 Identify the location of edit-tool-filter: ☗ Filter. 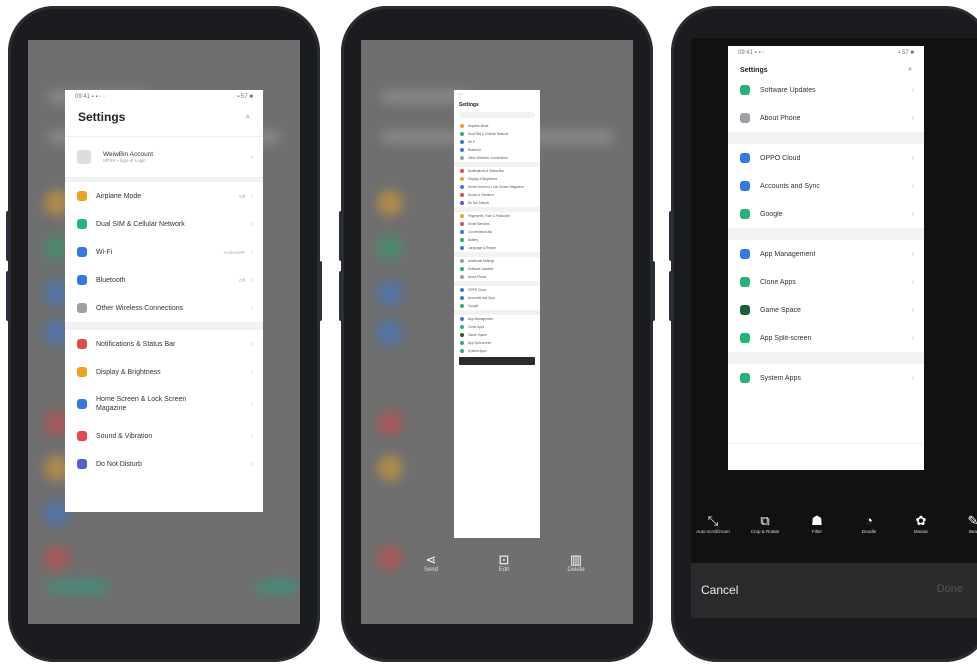
(817, 524).